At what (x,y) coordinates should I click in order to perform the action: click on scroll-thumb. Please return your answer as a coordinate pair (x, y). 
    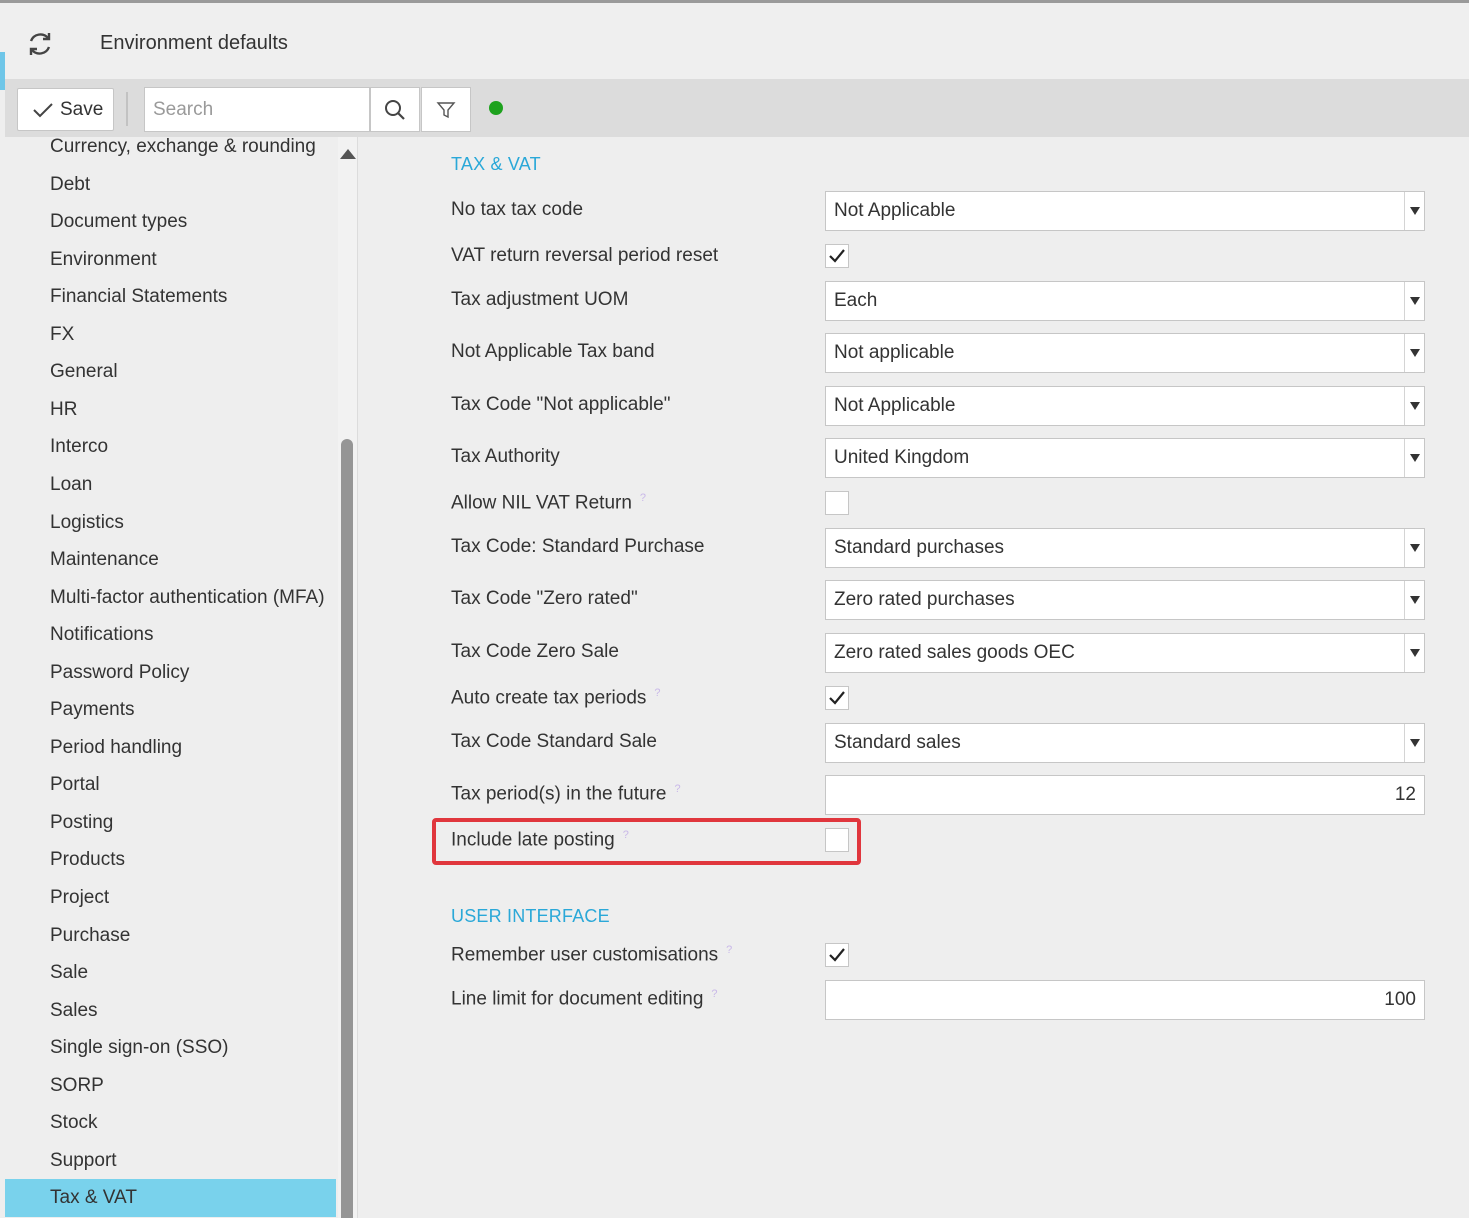
    Looking at the image, I should click on (347, 828).